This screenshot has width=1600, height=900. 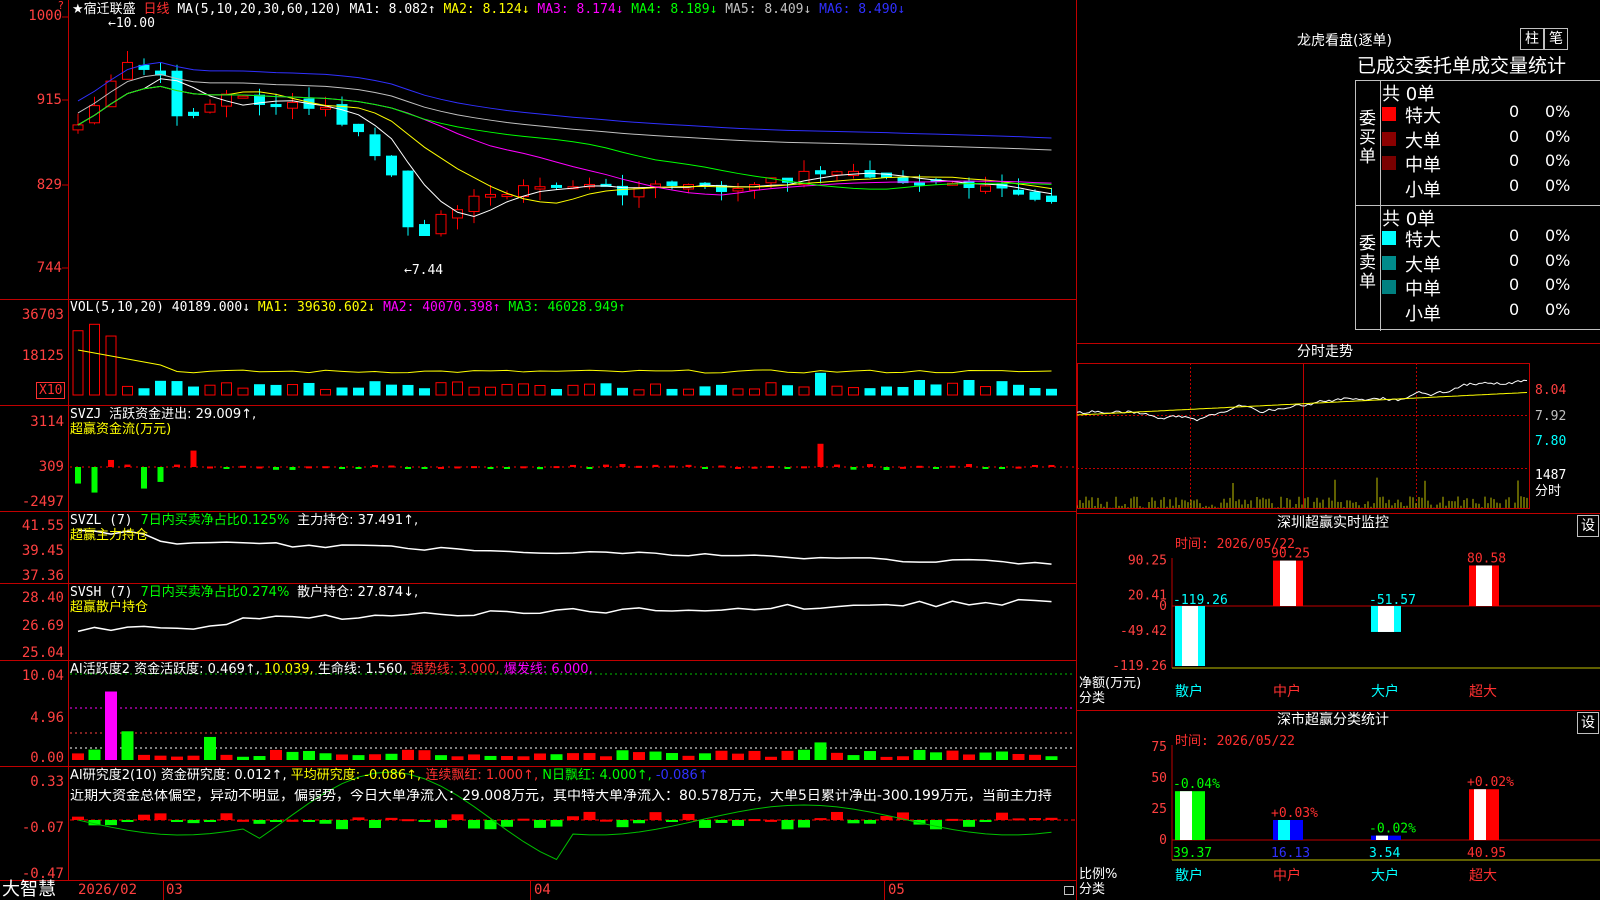 What do you see at coordinates (1392, 829) in the screenshot?
I see `sz-class-change-label: -0.02%` at bounding box center [1392, 829].